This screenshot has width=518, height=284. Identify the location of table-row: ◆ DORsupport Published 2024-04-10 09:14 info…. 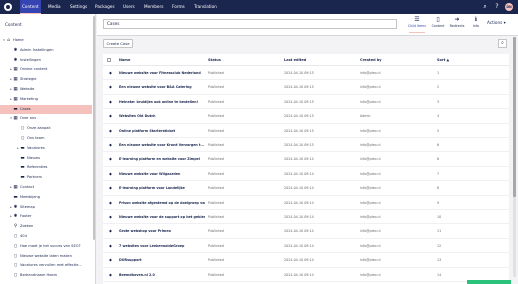
(306, 260).